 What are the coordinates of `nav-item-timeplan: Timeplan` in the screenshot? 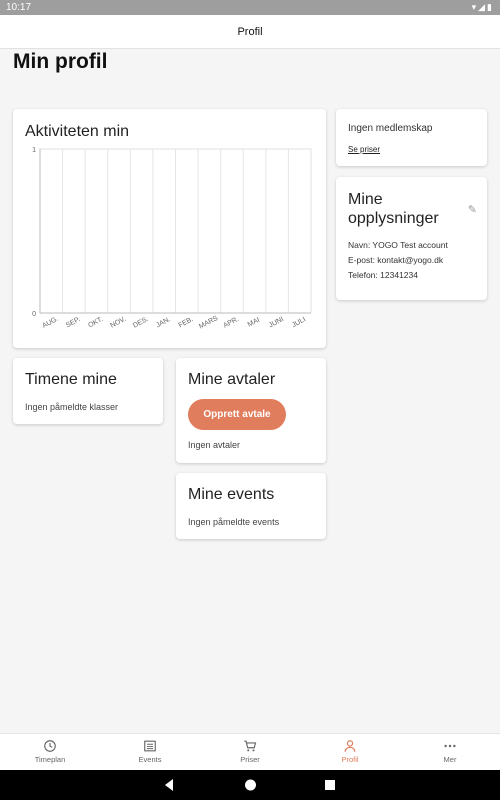 It's located at (50, 752).